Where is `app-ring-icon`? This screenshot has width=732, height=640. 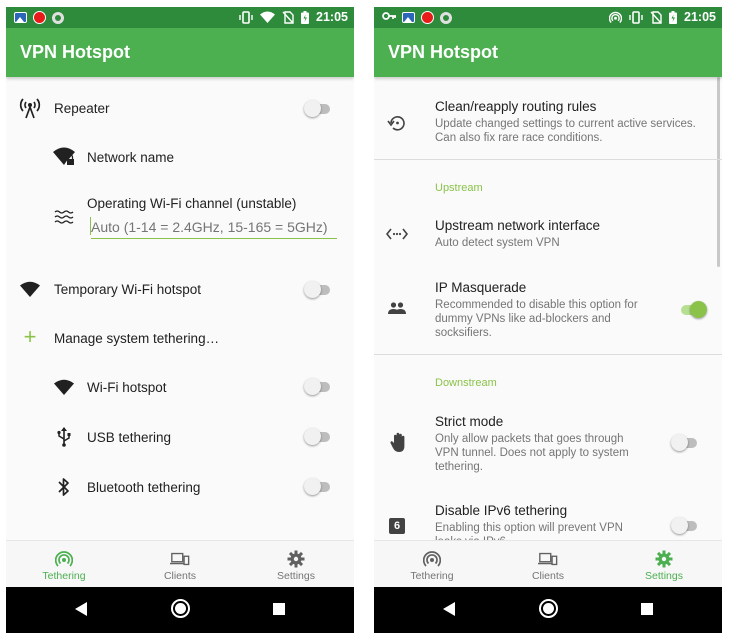
app-ring-icon is located at coordinates (58, 17).